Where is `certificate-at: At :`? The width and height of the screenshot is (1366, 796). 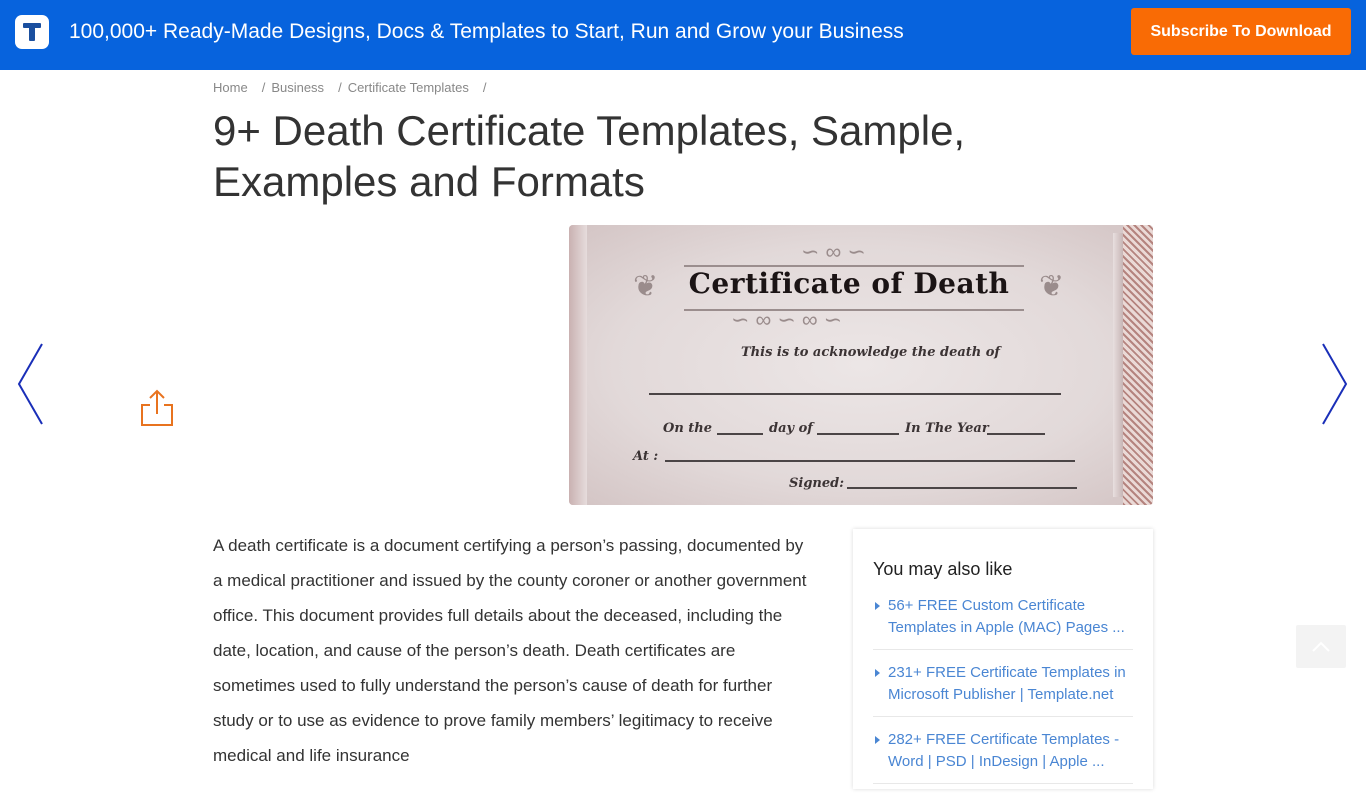
certificate-at: At : is located at coordinates (646, 456).